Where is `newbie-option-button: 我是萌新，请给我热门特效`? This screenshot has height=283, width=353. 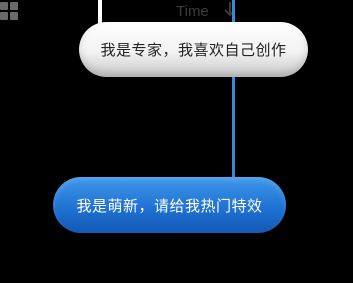
newbie-option-button: 我是萌新，请给我热门特效 is located at coordinates (169, 205).